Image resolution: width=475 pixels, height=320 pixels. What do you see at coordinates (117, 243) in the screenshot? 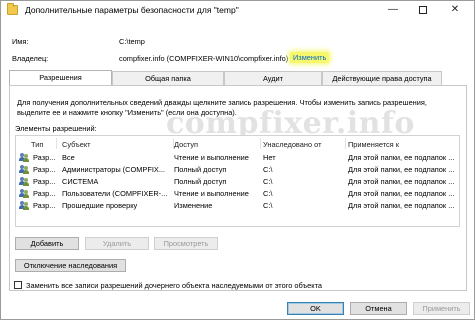
I see `remove-button: Удалить` at bounding box center [117, 243].